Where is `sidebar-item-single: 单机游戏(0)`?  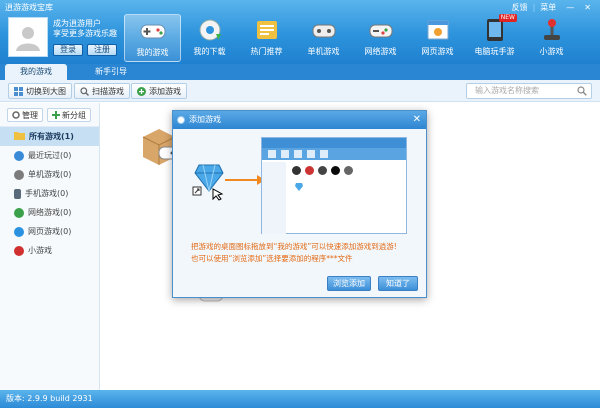 sidebar-item-single: 单机游戏(0) is located at coordinates (49, 174).